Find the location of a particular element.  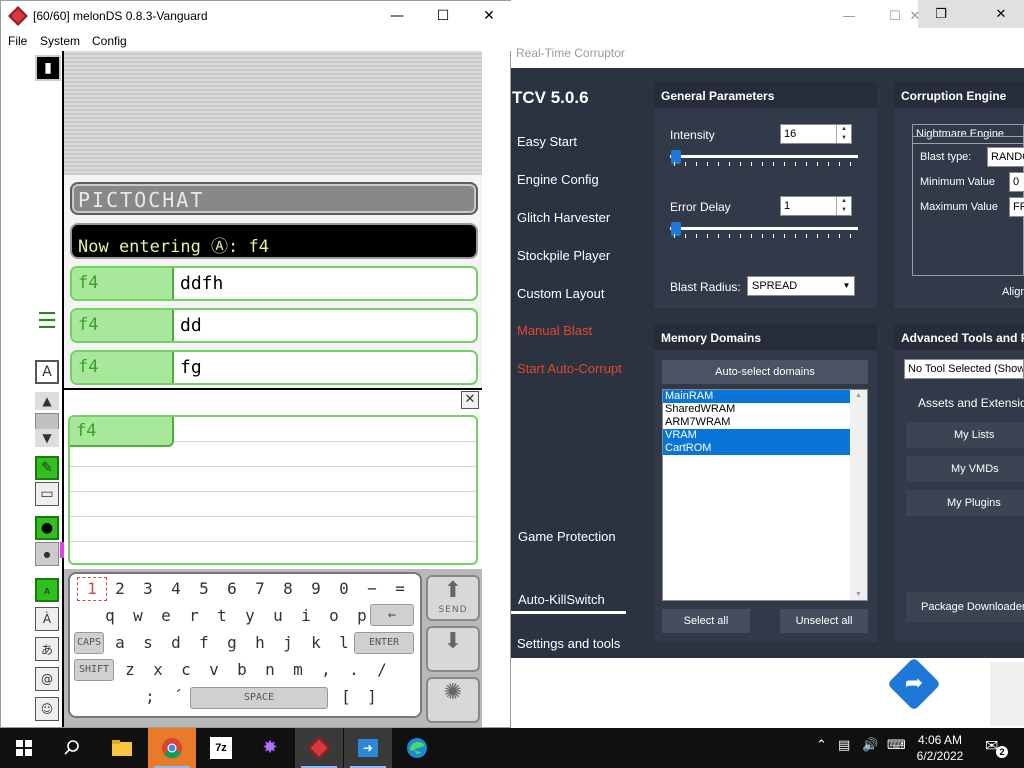

rtc-minimize-button: — is located at coordinates (849, 16).